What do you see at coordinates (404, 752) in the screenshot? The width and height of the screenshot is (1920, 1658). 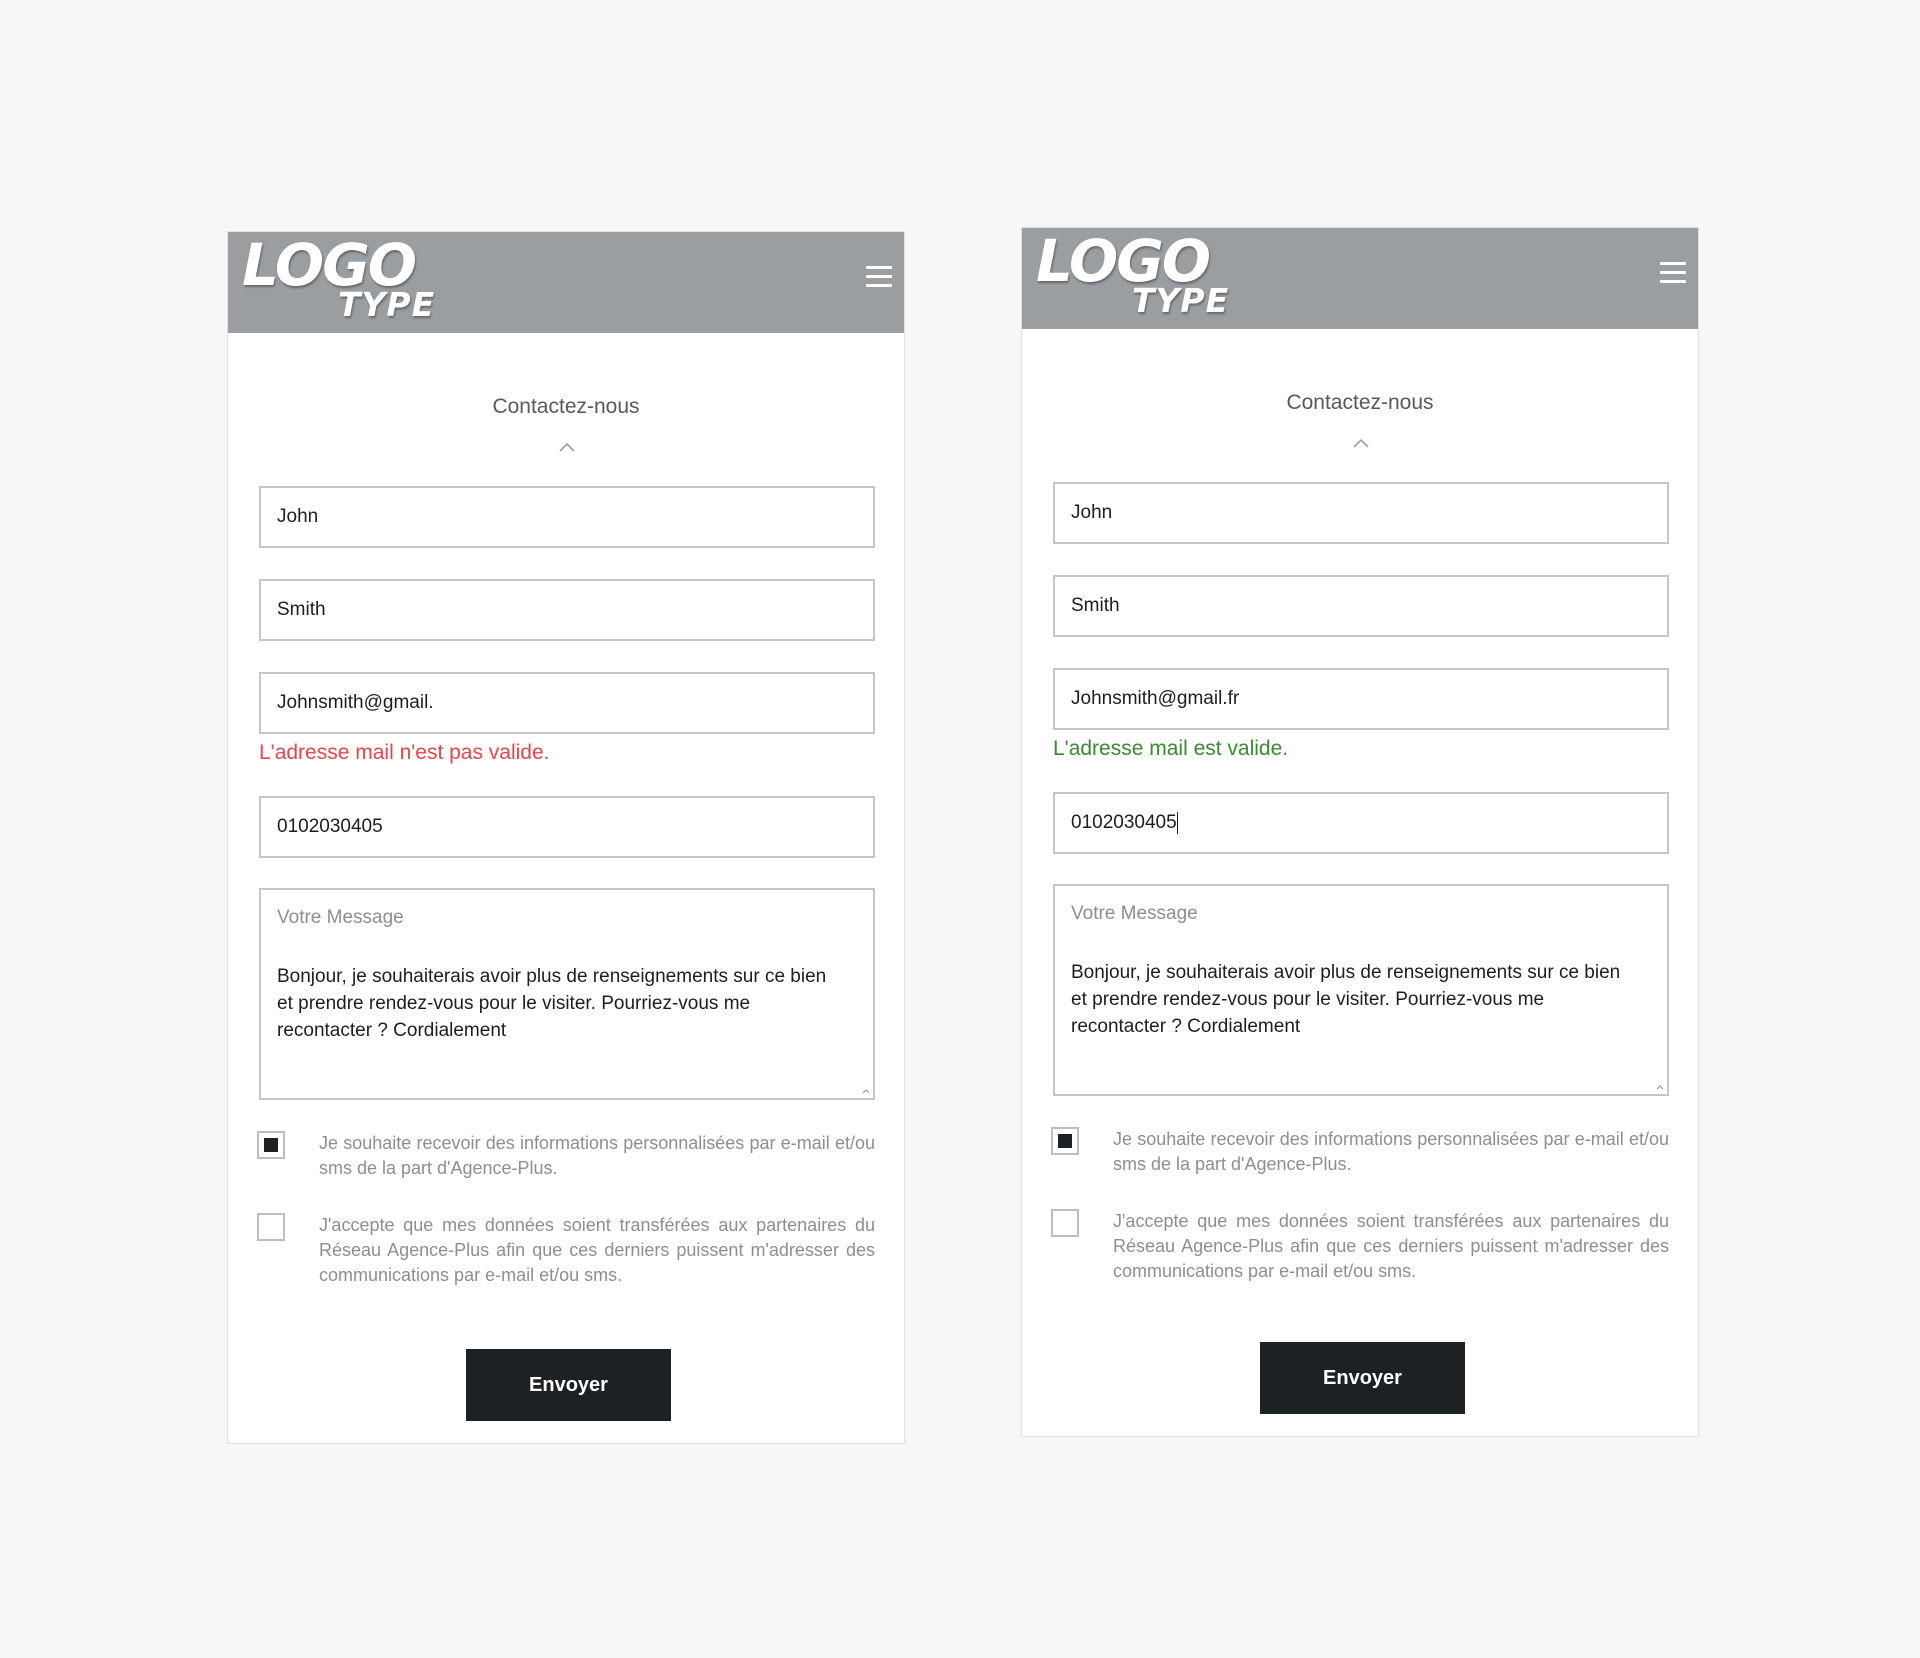 I see `email-validation-message: L'adresse mail n'est pas valide.` at bounding box center [404, 752].